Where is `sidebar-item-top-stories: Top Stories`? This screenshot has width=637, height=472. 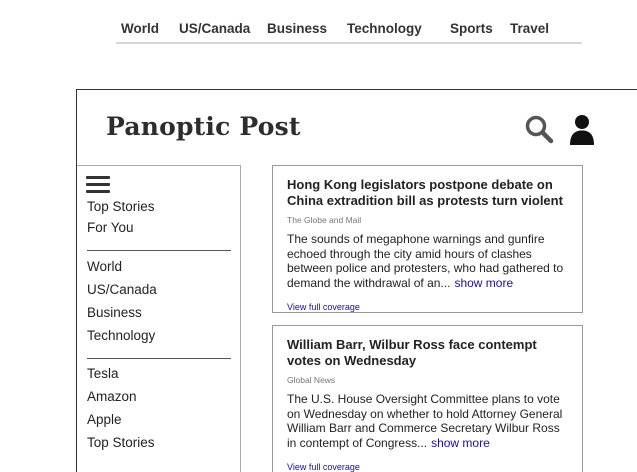 sidebar-item-top-stories: Top Stories is located at coordinates (121, 206).